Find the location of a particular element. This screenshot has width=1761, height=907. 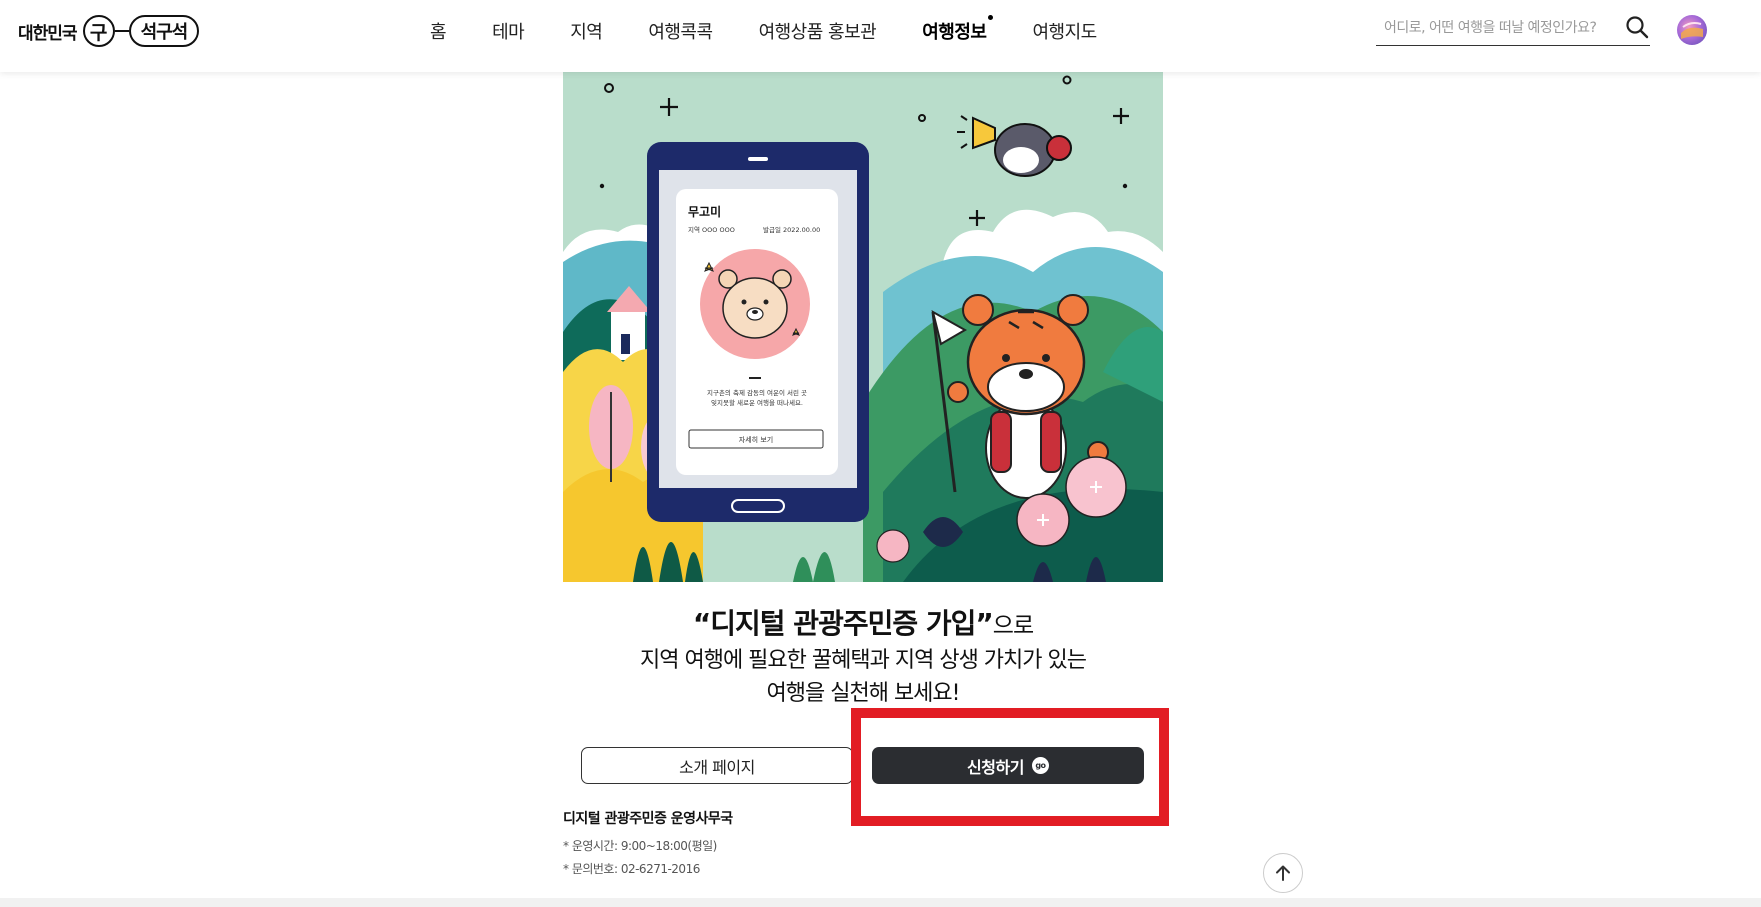

logo-text: 대한민국 is located at coordinates (48, 33).